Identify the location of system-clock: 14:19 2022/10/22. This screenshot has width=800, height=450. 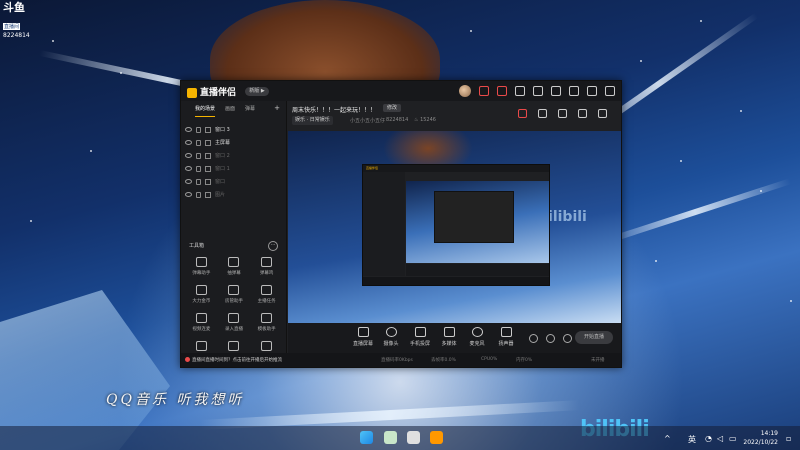
(760, 438).